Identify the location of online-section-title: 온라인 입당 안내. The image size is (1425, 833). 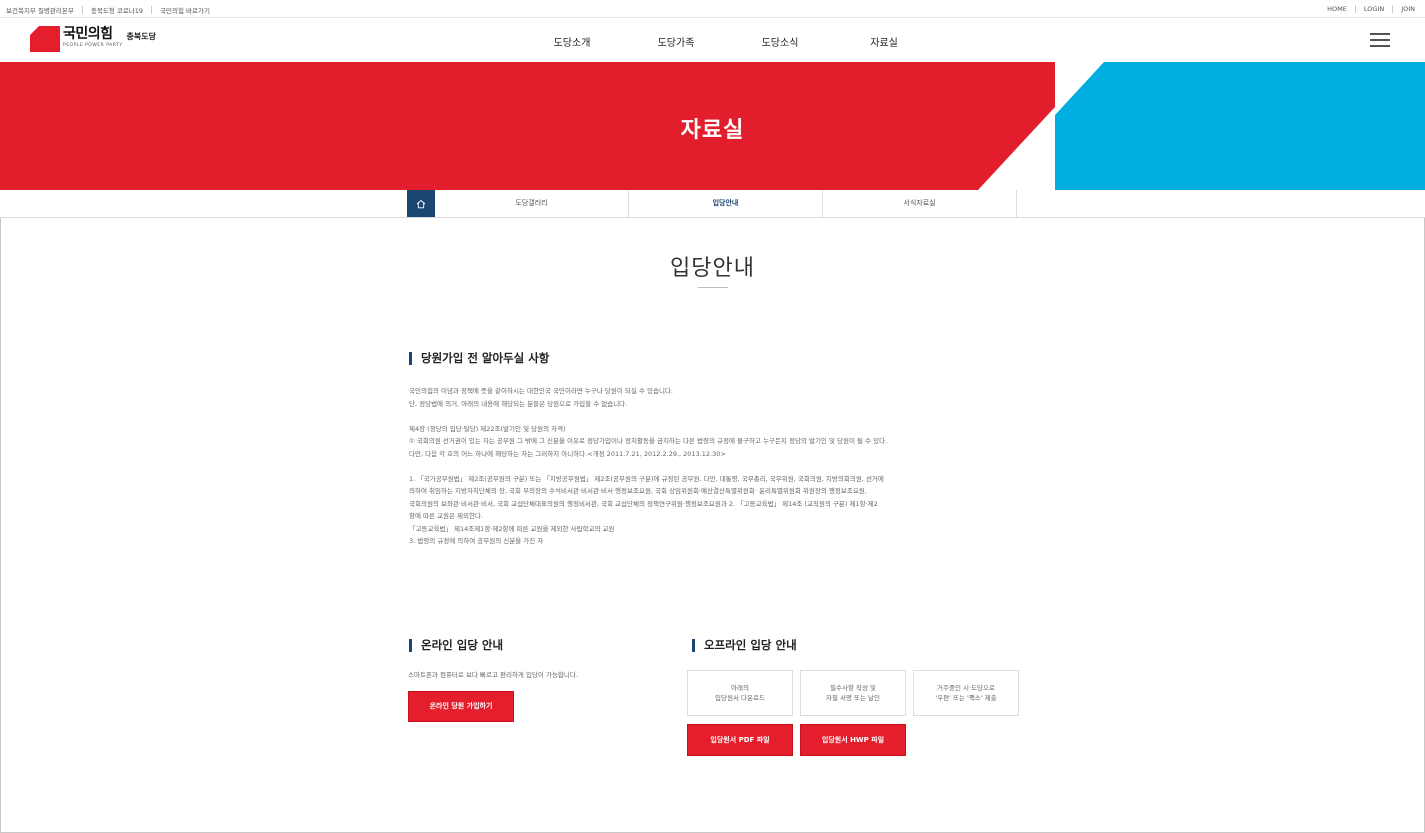
(456, 645).